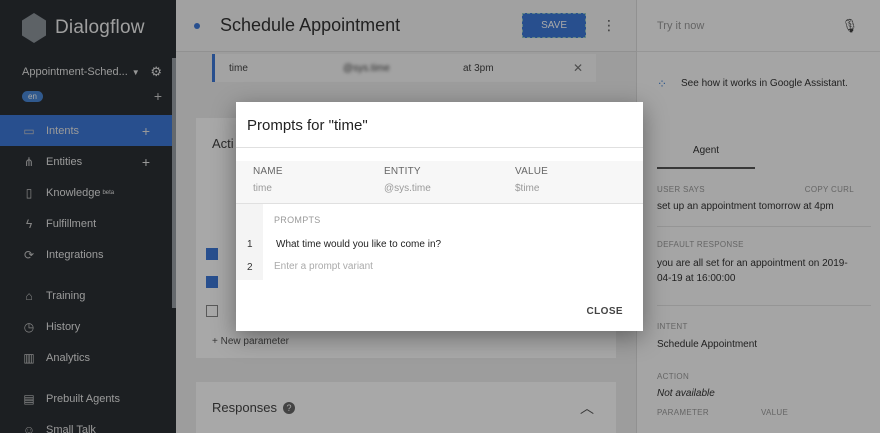 This screenshot has width=880, height=433. I want to click on close-button: CLOSE, so click(605, 311).